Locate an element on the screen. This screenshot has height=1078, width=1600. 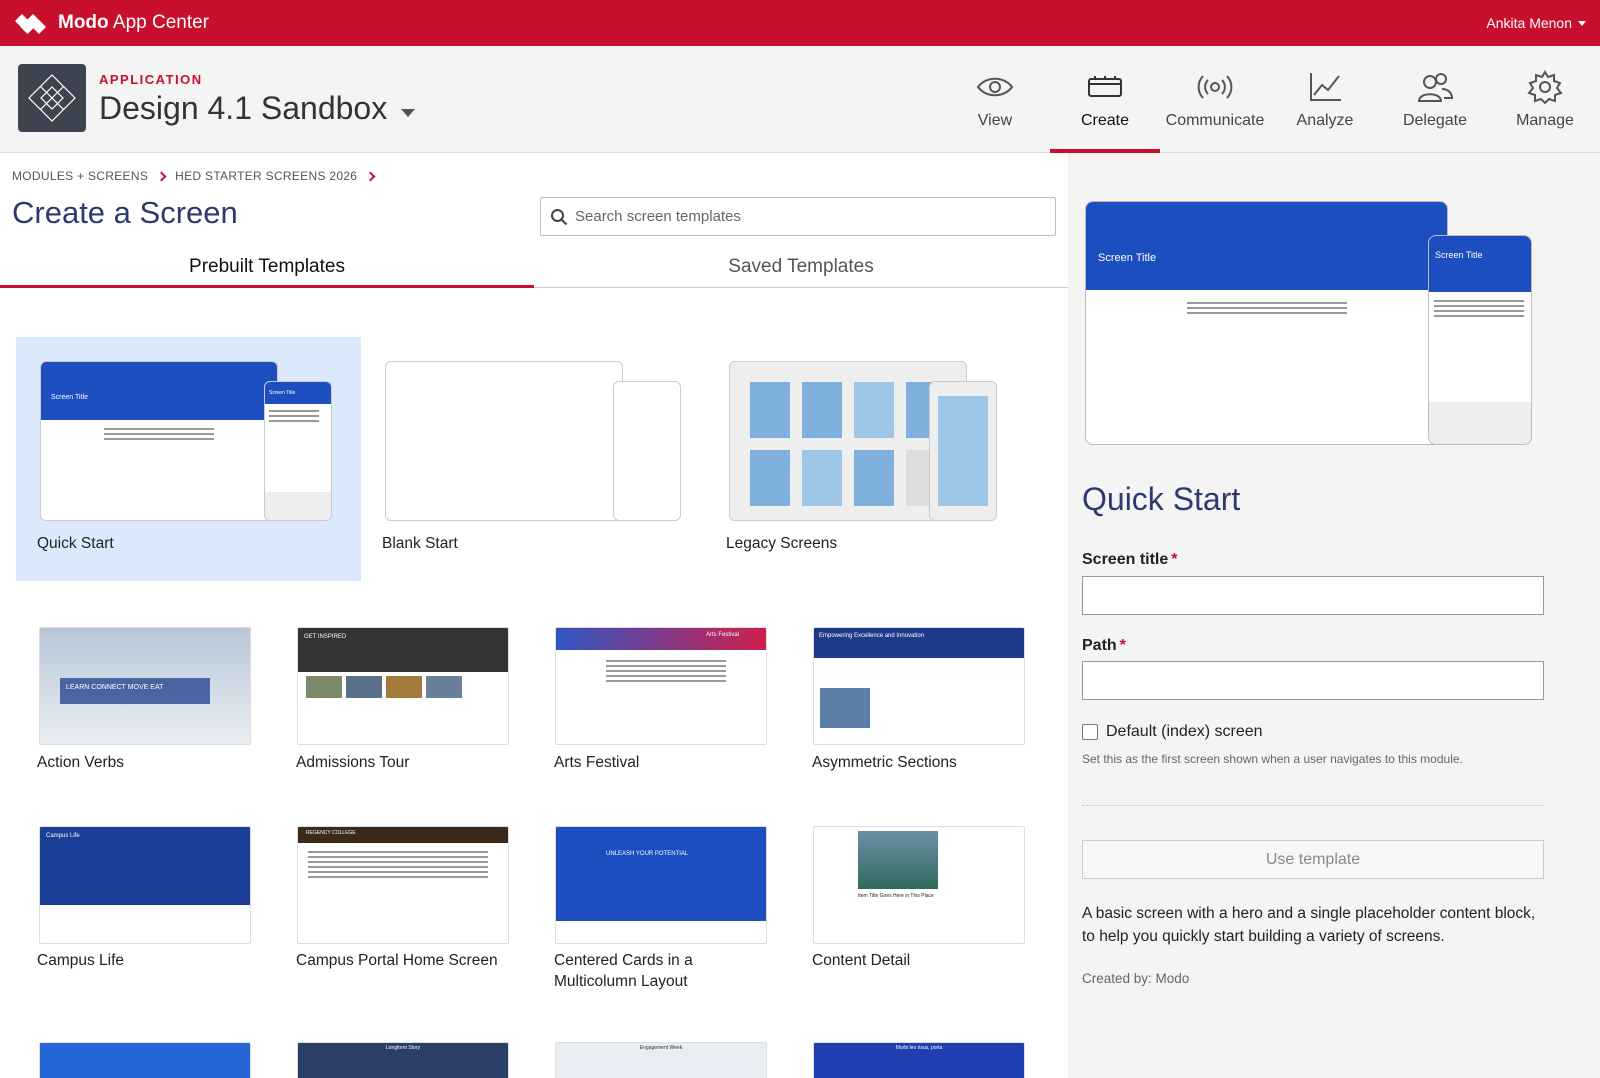
brand-product: App Center is located at coordinates (161, 22).